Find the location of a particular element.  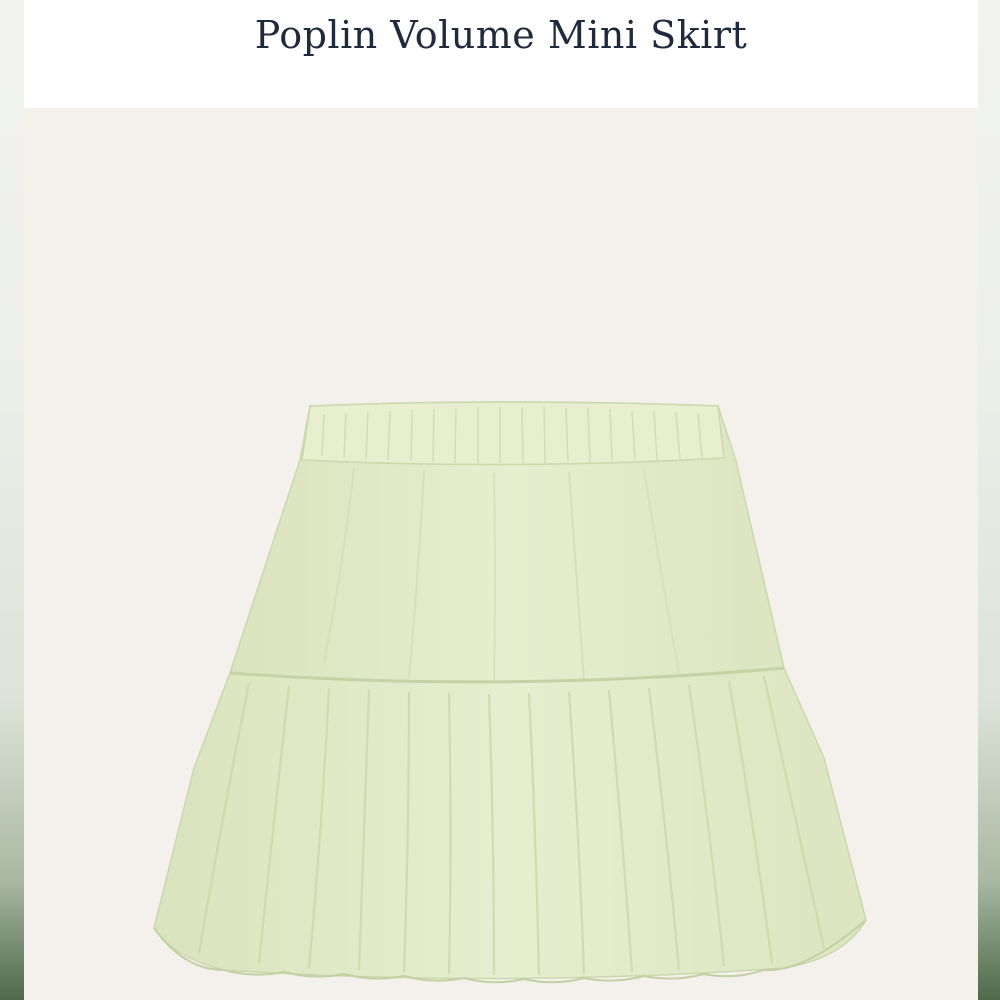

left-edge-strip is located at coordinates (12, 500).